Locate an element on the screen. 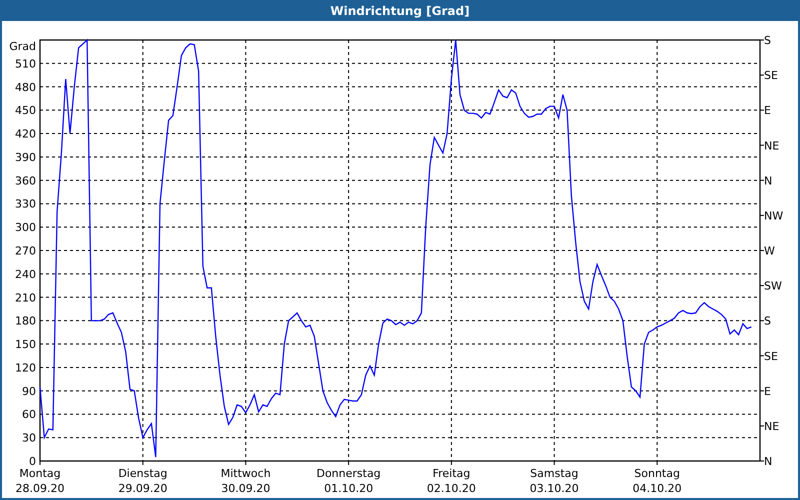  compass-label: NW is located at coordinates (774, 215).